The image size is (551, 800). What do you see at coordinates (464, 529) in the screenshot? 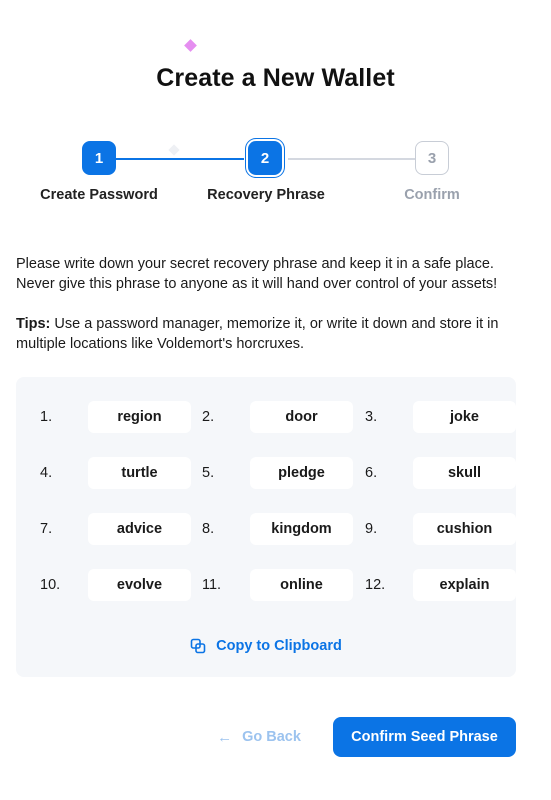
I see `seed-word: cushion` at bounding box center [464, 529].